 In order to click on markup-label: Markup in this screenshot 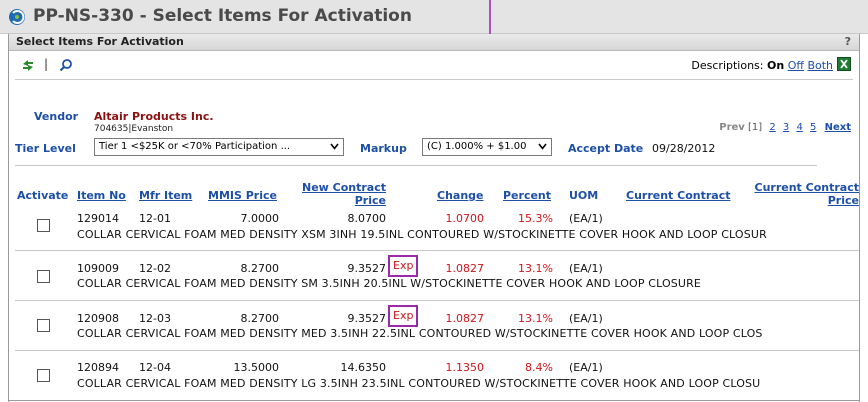, I will do `click(383, 148)`.